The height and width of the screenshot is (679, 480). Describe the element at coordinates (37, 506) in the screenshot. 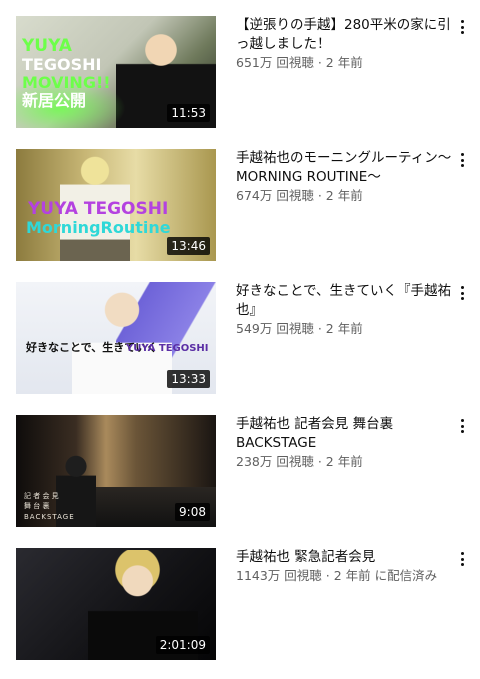

I see `thumbnail-caption: 舞 台 裏` at that location.